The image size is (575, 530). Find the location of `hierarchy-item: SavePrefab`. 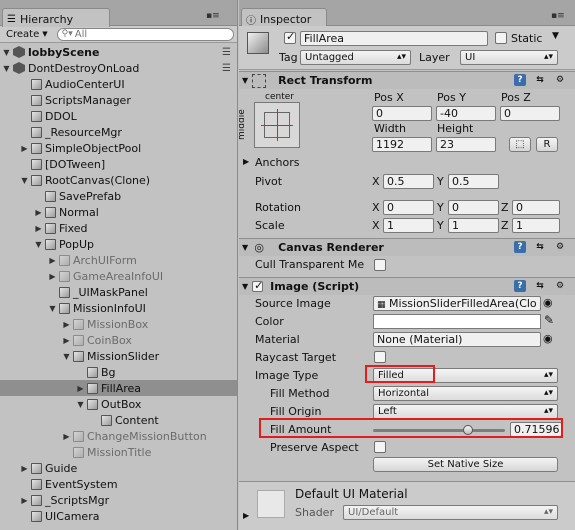

hierarchy-item: SavePrefab is located at coordinates (118, 196).